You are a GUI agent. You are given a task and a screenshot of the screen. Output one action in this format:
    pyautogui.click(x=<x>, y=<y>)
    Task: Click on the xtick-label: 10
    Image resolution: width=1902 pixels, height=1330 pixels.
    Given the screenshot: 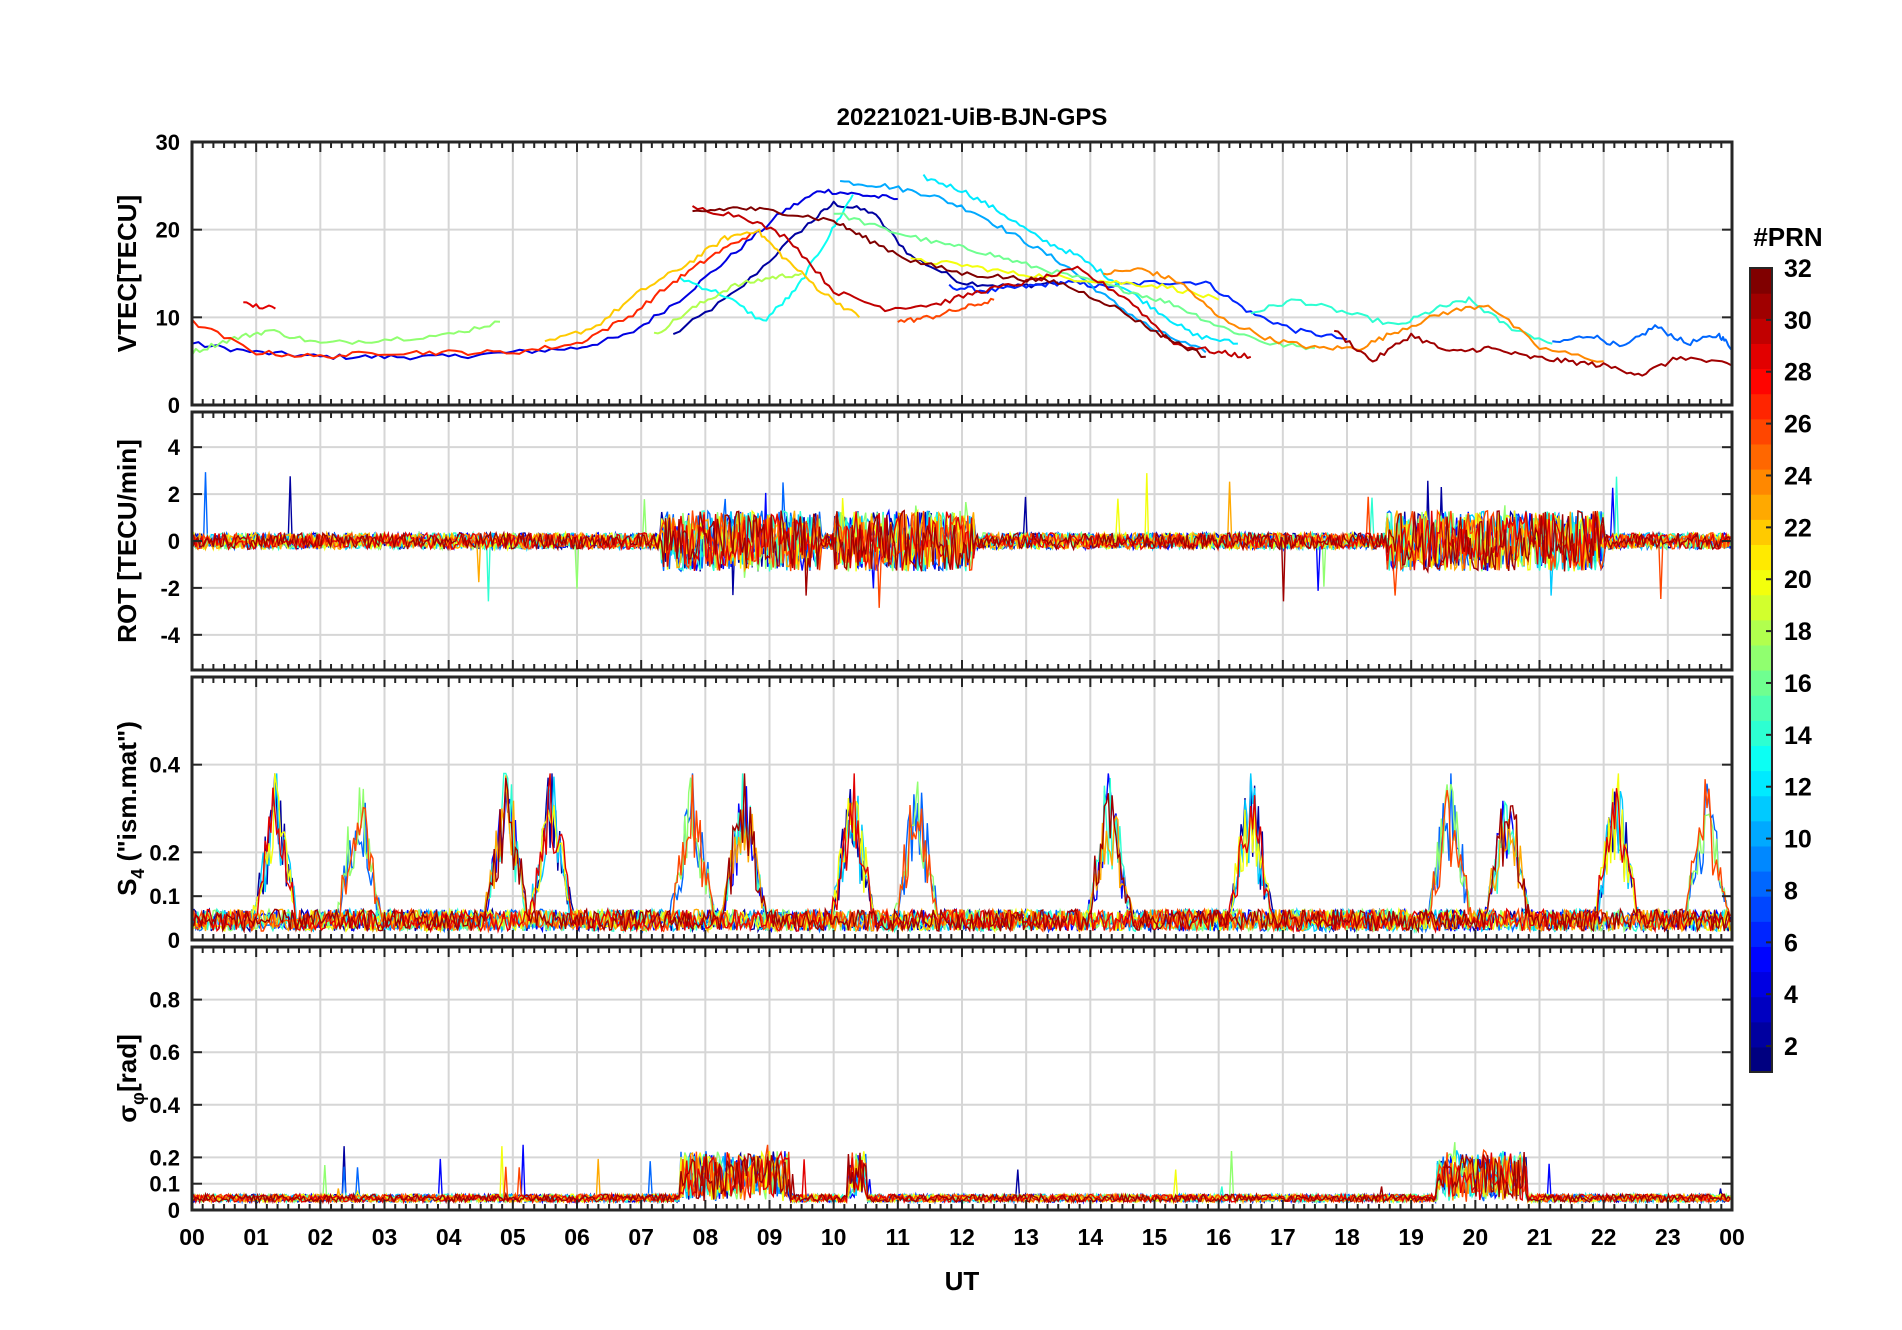 What is the action you would take?
    pyautogui.click(x=834, y=1237)
    